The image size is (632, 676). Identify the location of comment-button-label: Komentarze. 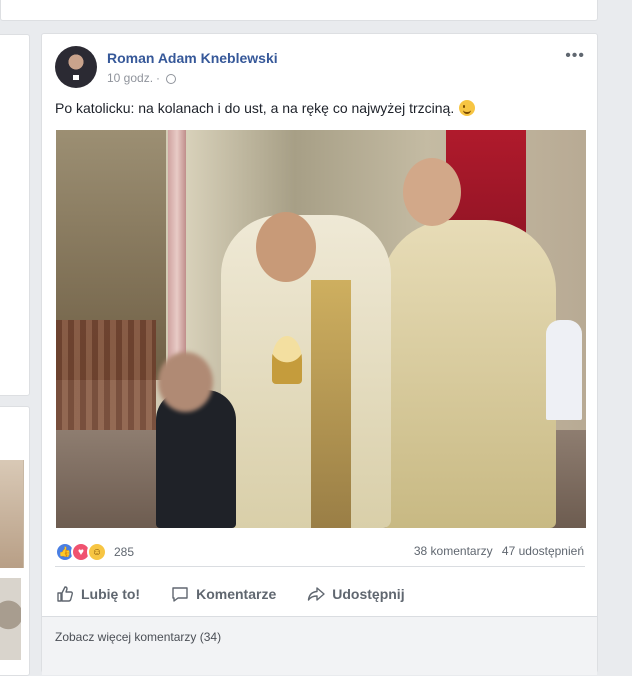
(236, 594).